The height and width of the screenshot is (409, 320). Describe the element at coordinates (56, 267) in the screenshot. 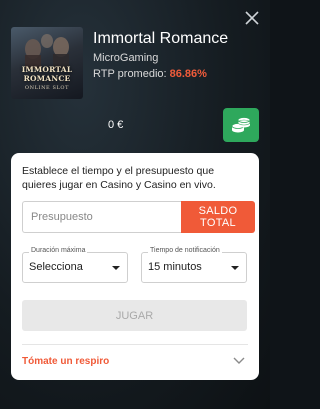

I see `max-duration-value: Selecciona` at that location.